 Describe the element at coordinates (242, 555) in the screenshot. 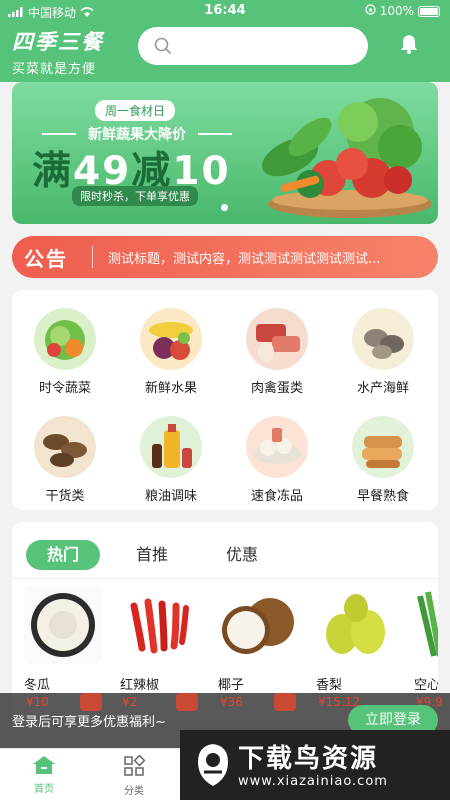

I see `tab-discount: 优惠` at that location.